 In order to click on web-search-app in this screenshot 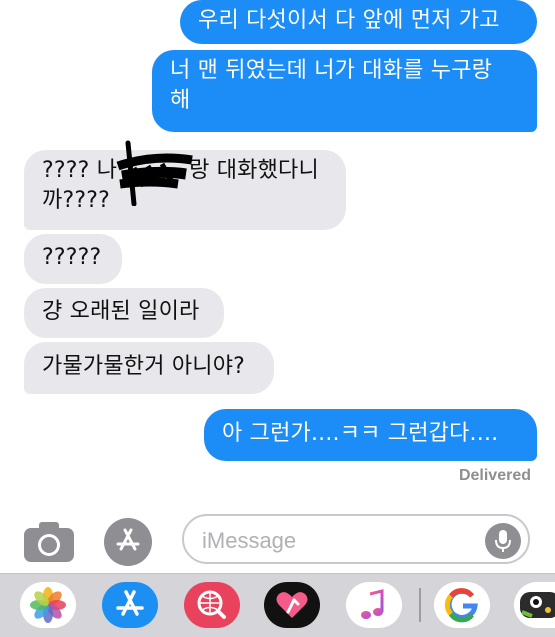, I will do `click(212, 605)`.